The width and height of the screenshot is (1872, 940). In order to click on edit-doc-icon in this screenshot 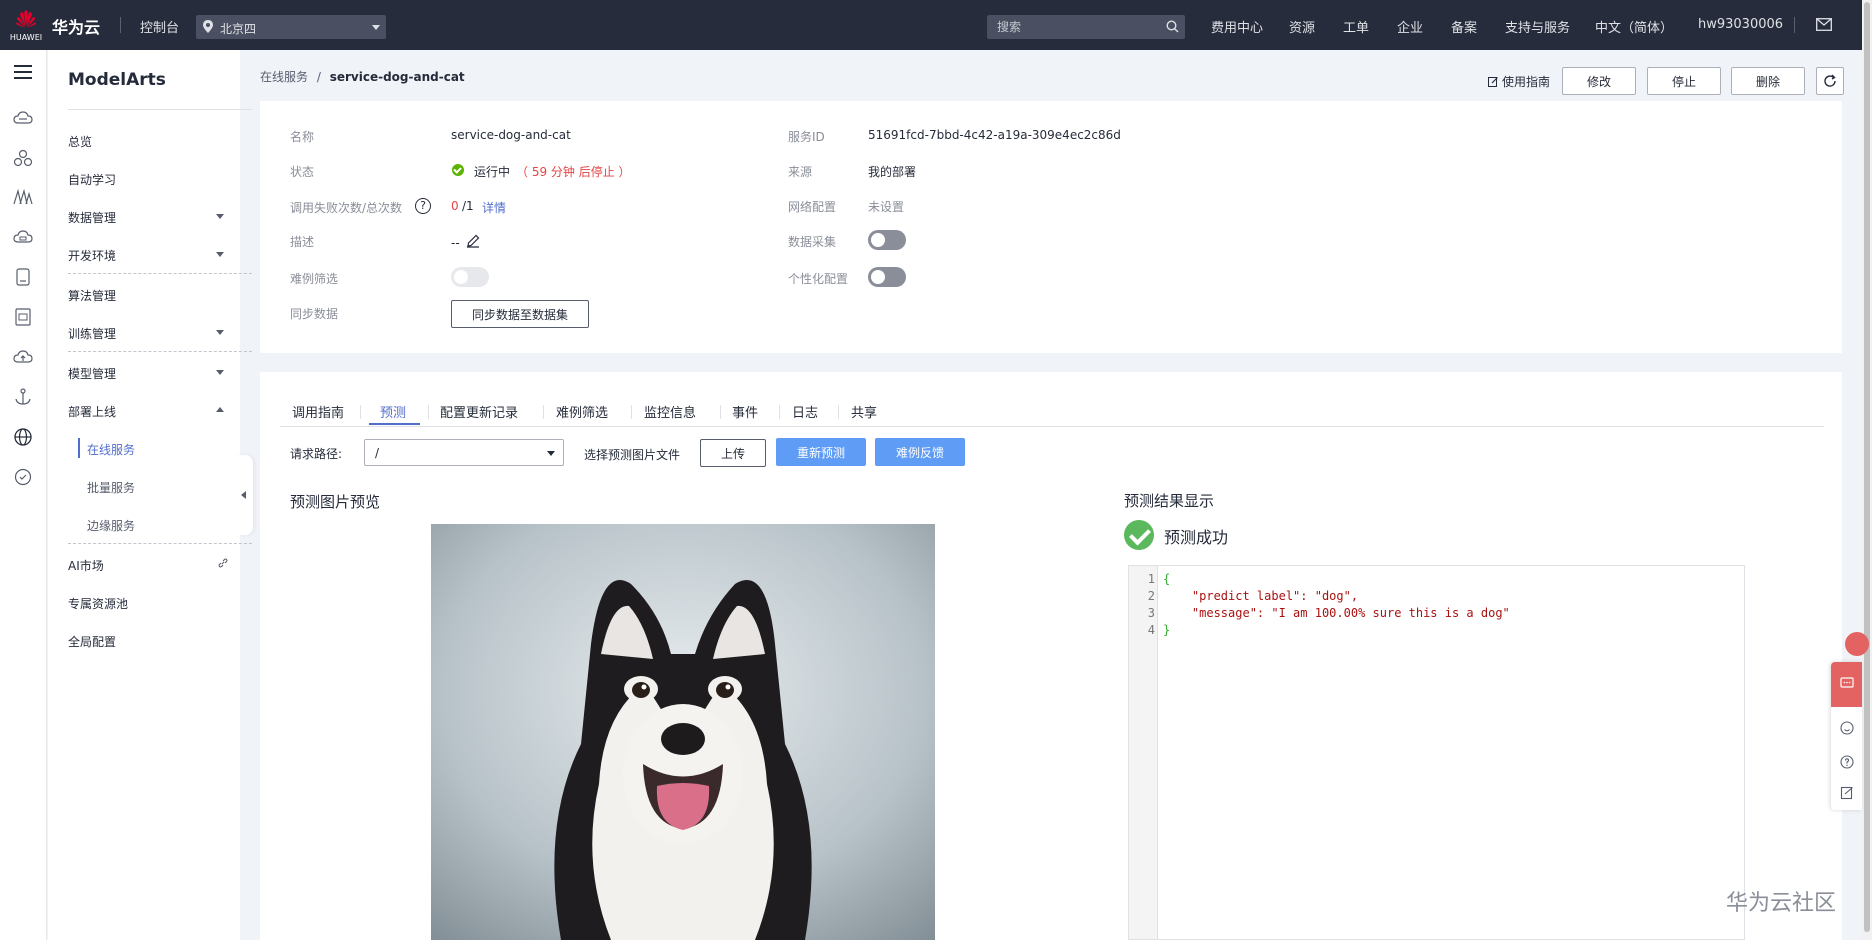, I will do `click(1493, 82)`.